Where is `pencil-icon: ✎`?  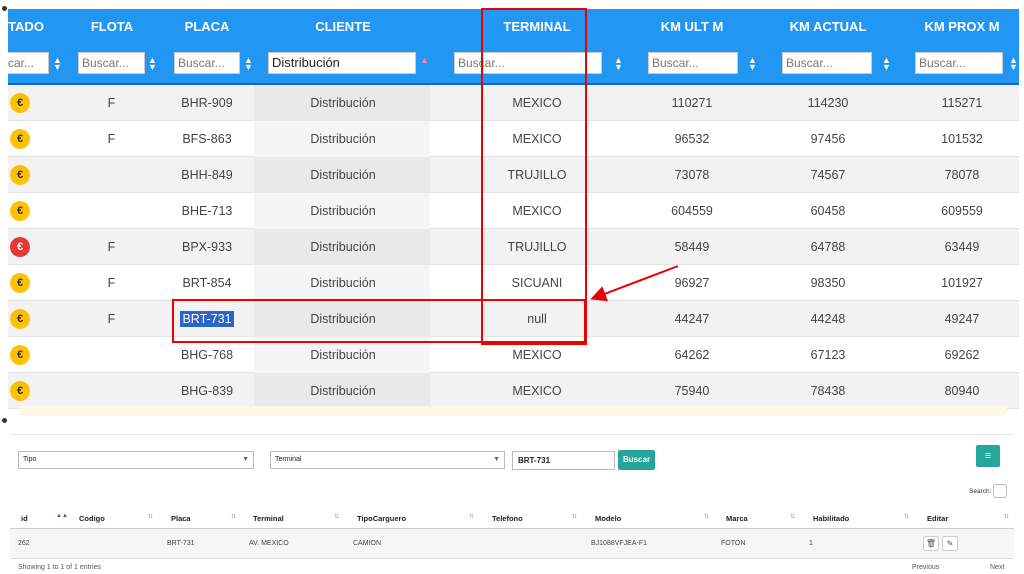 pencil-icon: ✎ is located at coordinates (950, 543).